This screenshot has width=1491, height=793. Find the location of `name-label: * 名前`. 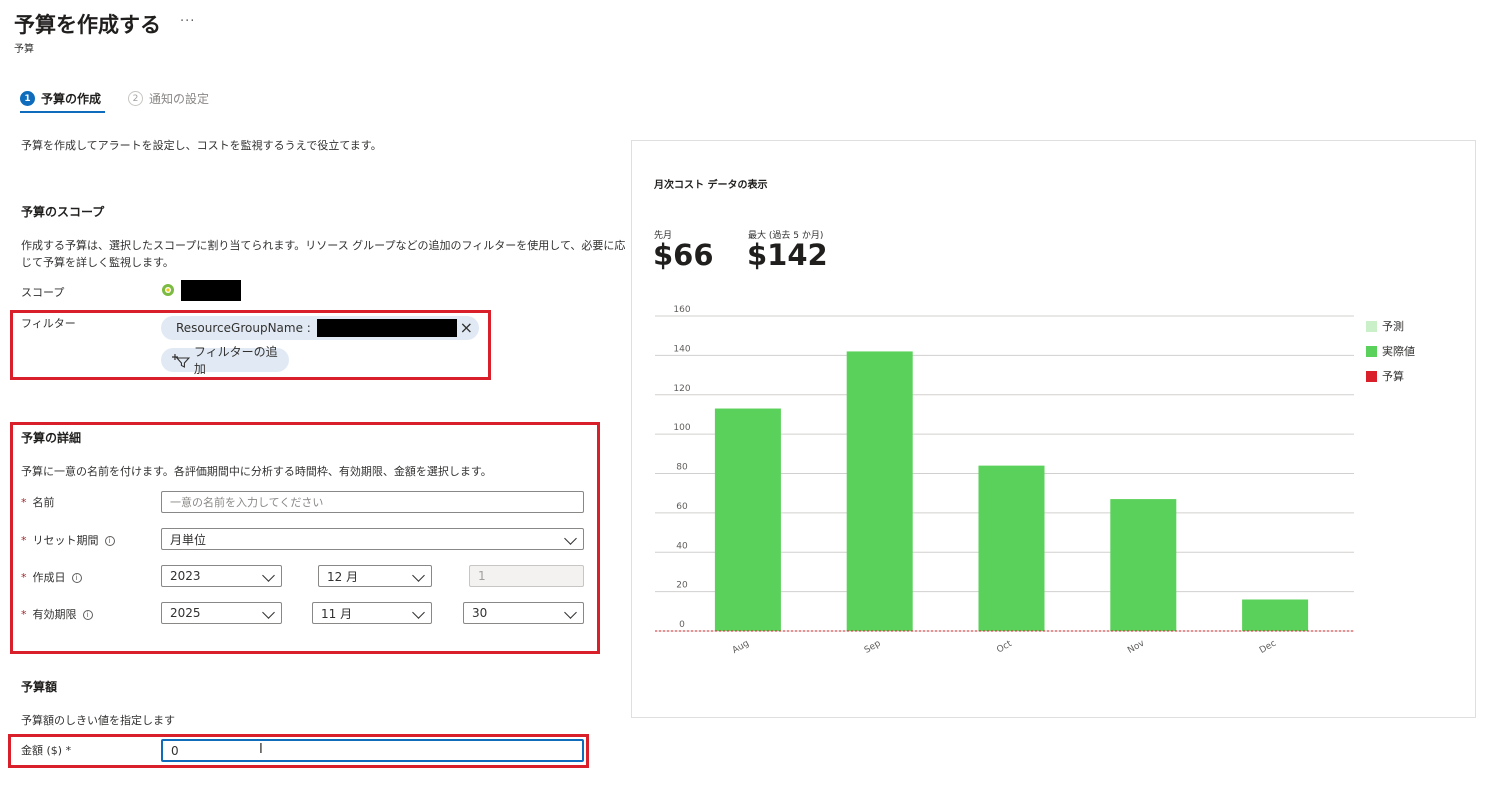

name-label: * 名前 is located at coordinates (38, 502).